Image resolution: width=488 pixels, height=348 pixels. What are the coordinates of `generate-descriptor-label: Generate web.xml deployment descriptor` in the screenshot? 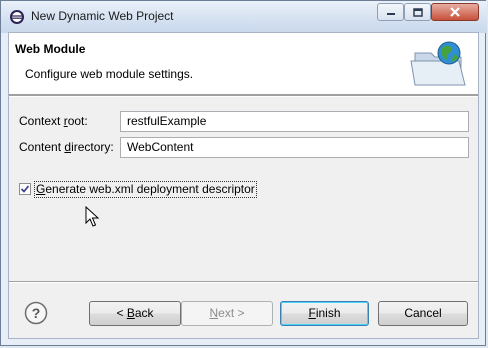 It's located at (145, 189).